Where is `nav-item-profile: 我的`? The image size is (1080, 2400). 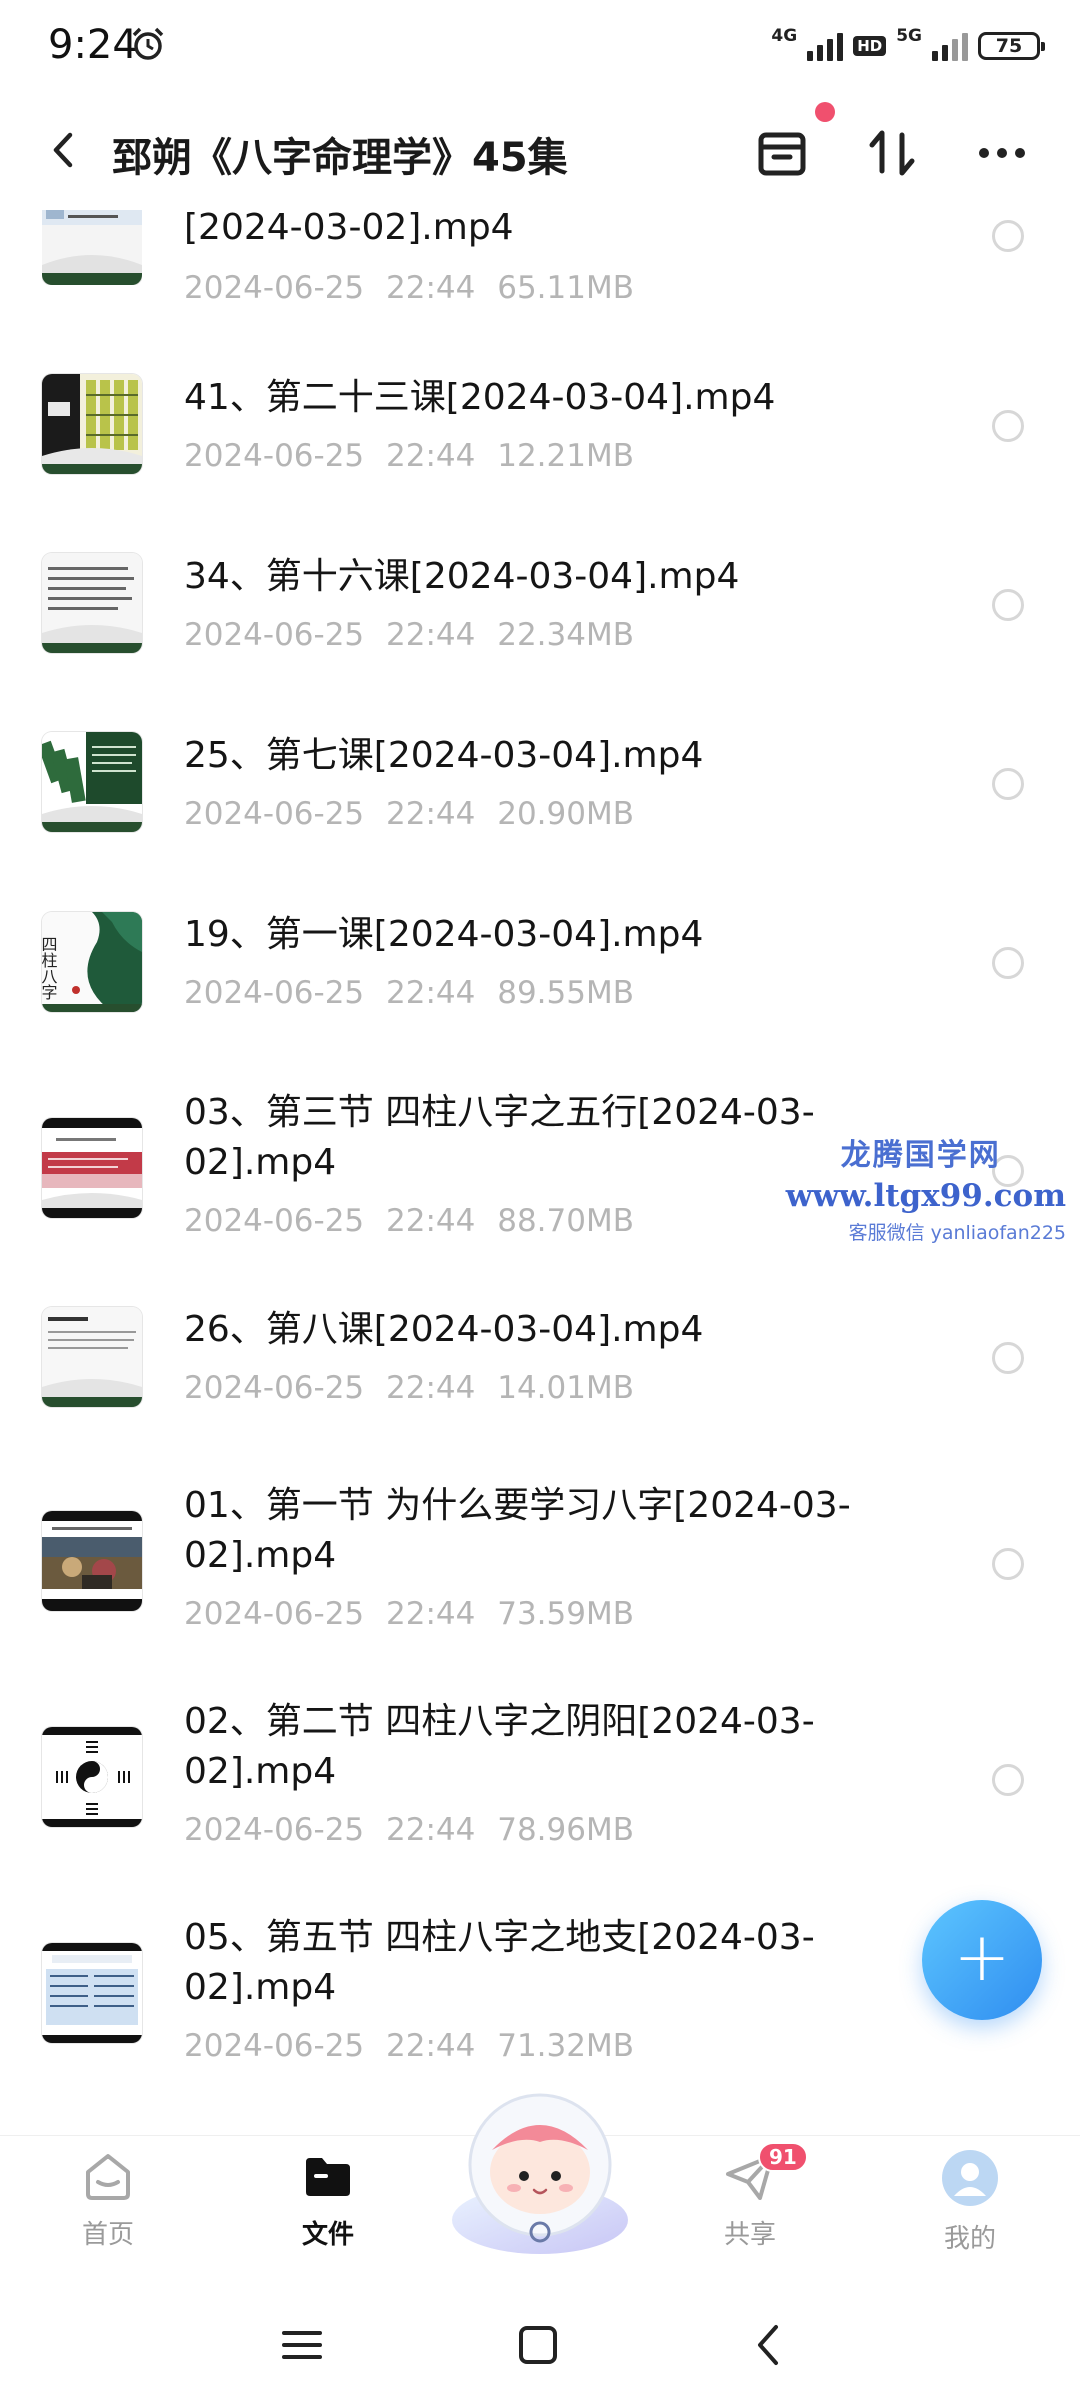
nav-item-profile: 我的 is located at coordinates (970, 2201).